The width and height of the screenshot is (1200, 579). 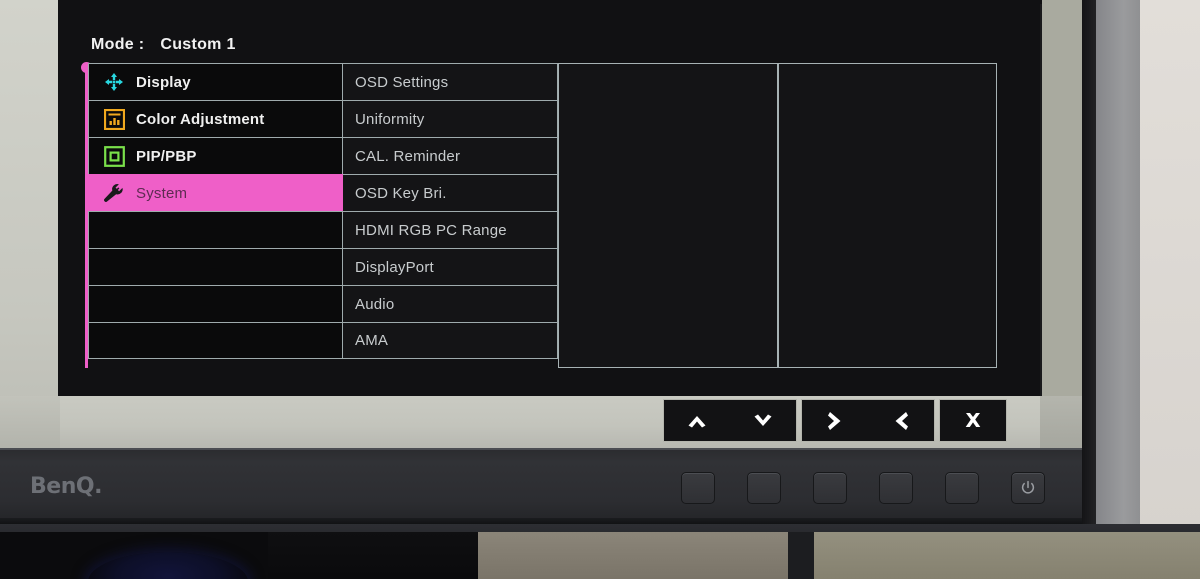 I want to click on submenu-item-cal-reminder: CAL. Reminder, so click(x=450, y=155).